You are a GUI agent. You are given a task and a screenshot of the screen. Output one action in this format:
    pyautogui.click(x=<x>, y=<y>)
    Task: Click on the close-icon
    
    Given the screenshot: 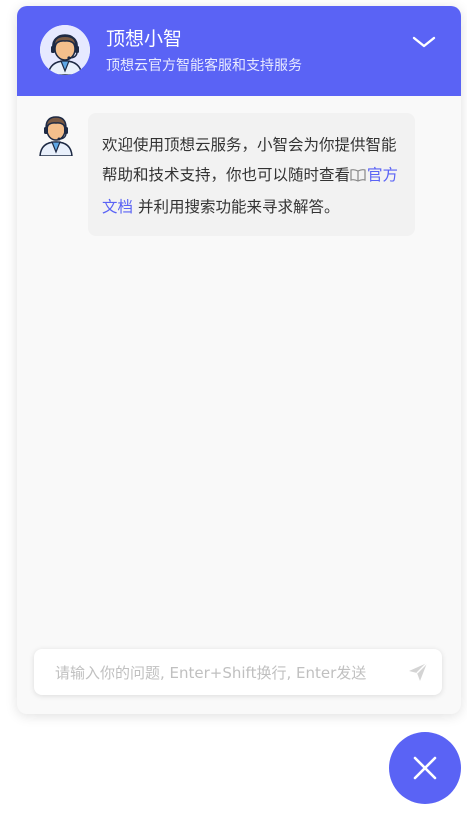 What is the action you would take?
    pyautogui.click(x=425, y=768)
    